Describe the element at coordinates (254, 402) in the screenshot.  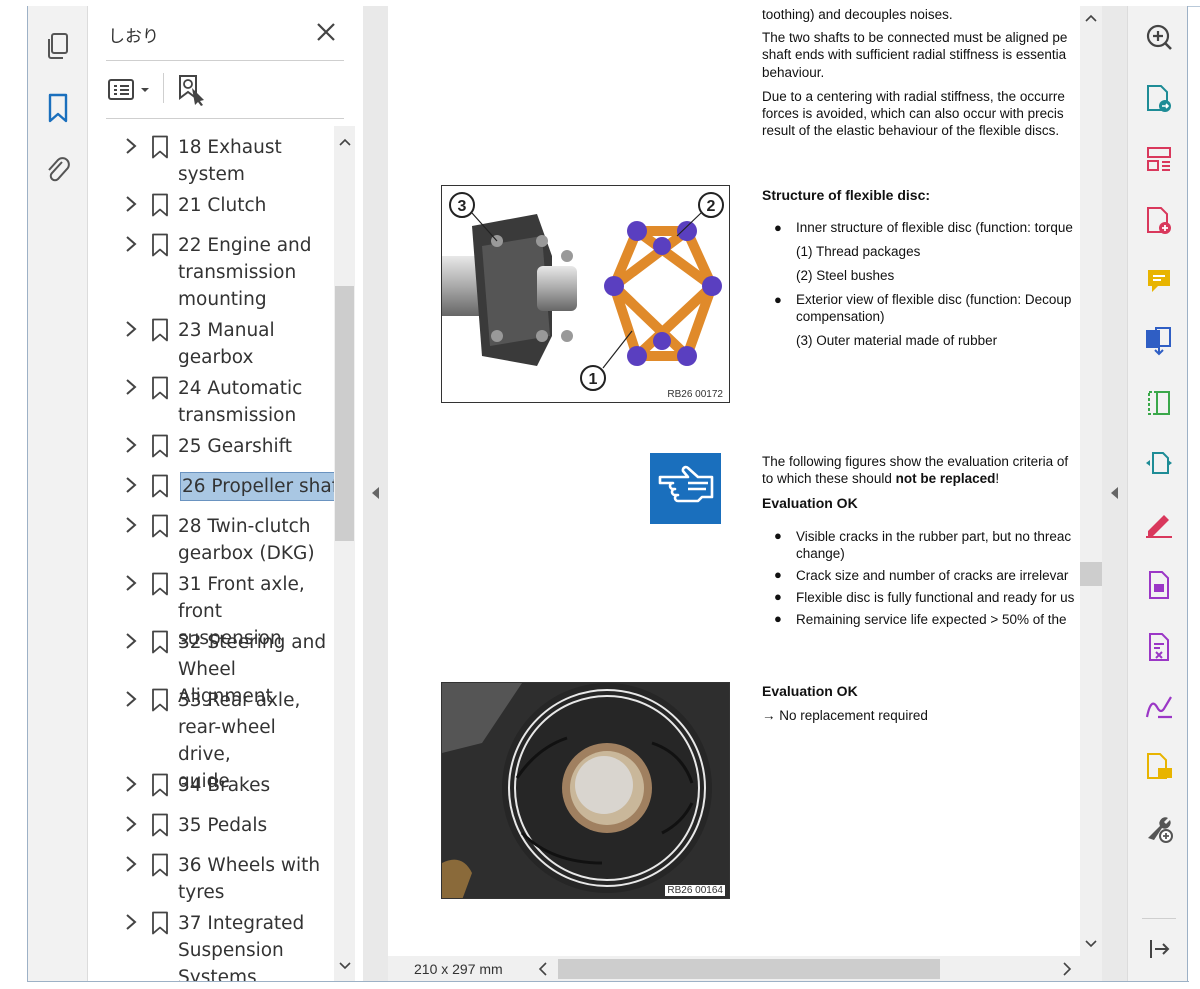
I see `bookmark-label: 24 Automatic transmission` at that location.